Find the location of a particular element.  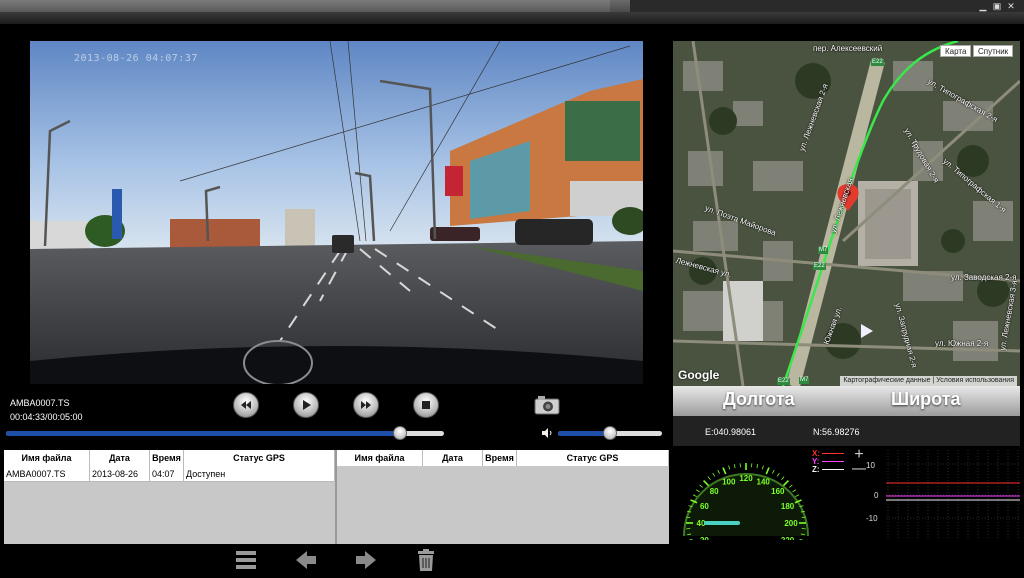

speedometer-tick-label: 100 is located at coordinates (729, 481).